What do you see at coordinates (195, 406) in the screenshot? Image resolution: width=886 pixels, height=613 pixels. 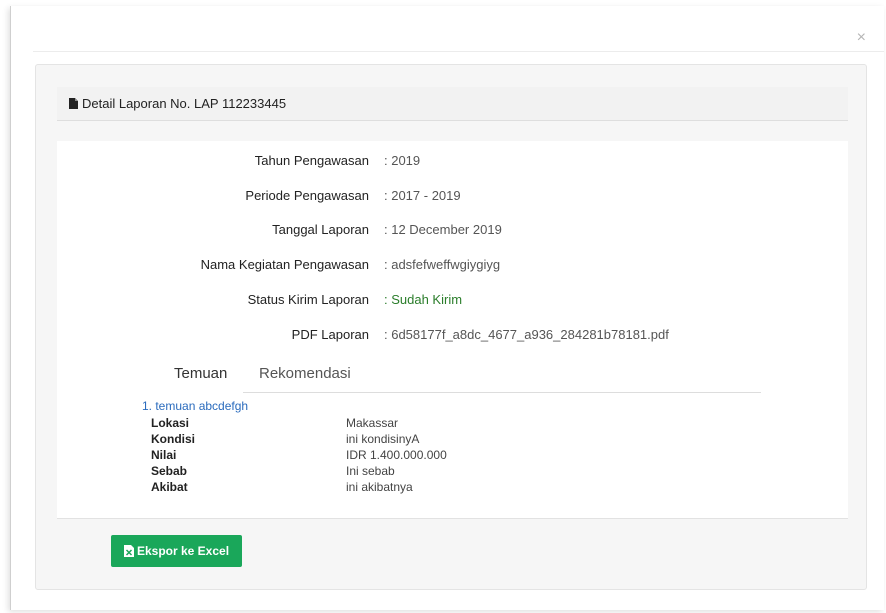 I see `finding-title: 1. temuan abcdefgh` at bounding box center [195, 406].